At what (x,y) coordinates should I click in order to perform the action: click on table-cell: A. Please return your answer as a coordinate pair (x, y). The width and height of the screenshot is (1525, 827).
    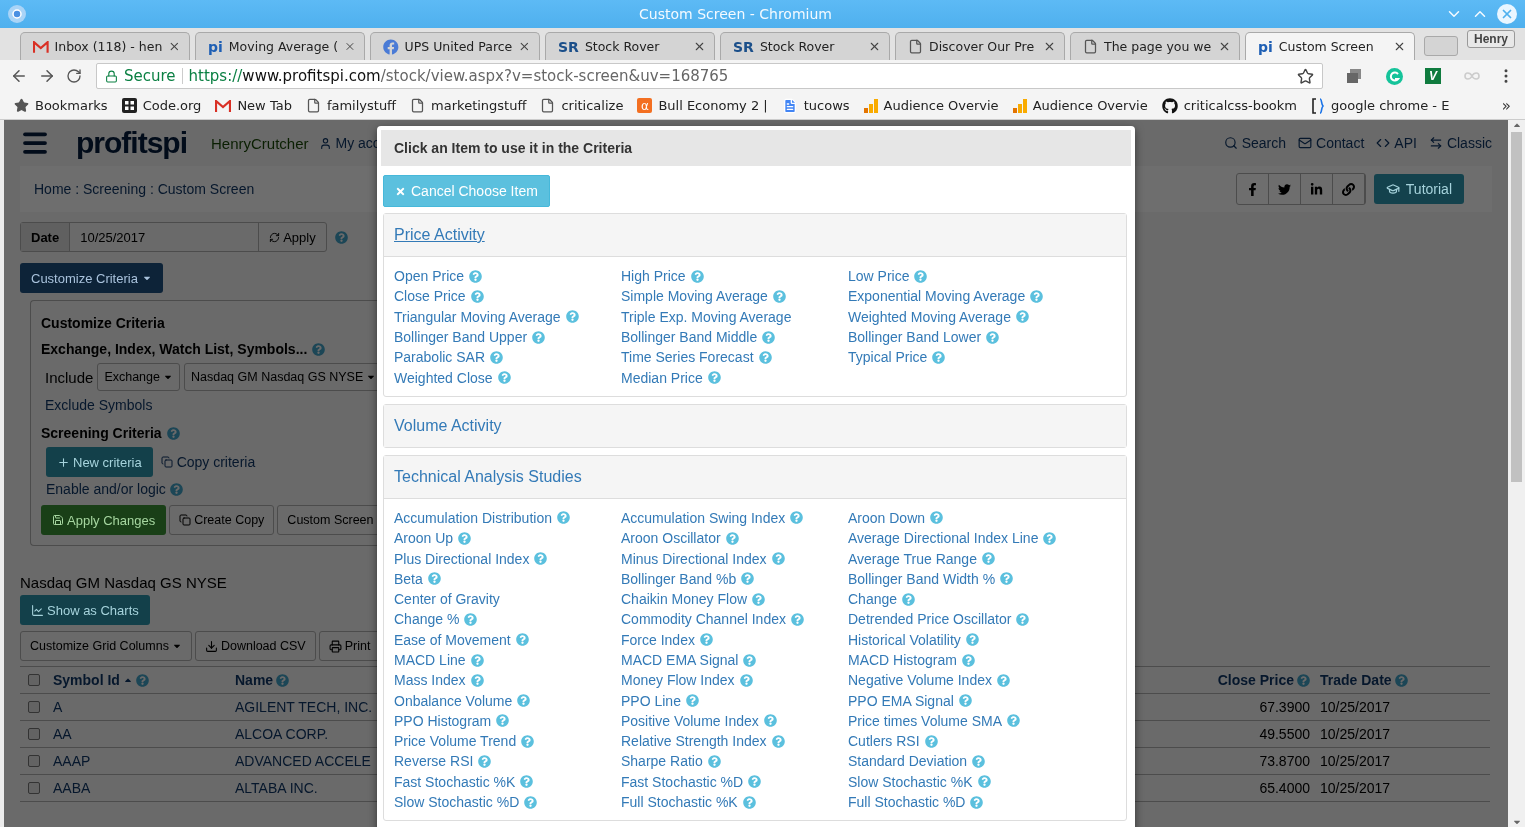
    Looking at the image, I should click on (139, 707).